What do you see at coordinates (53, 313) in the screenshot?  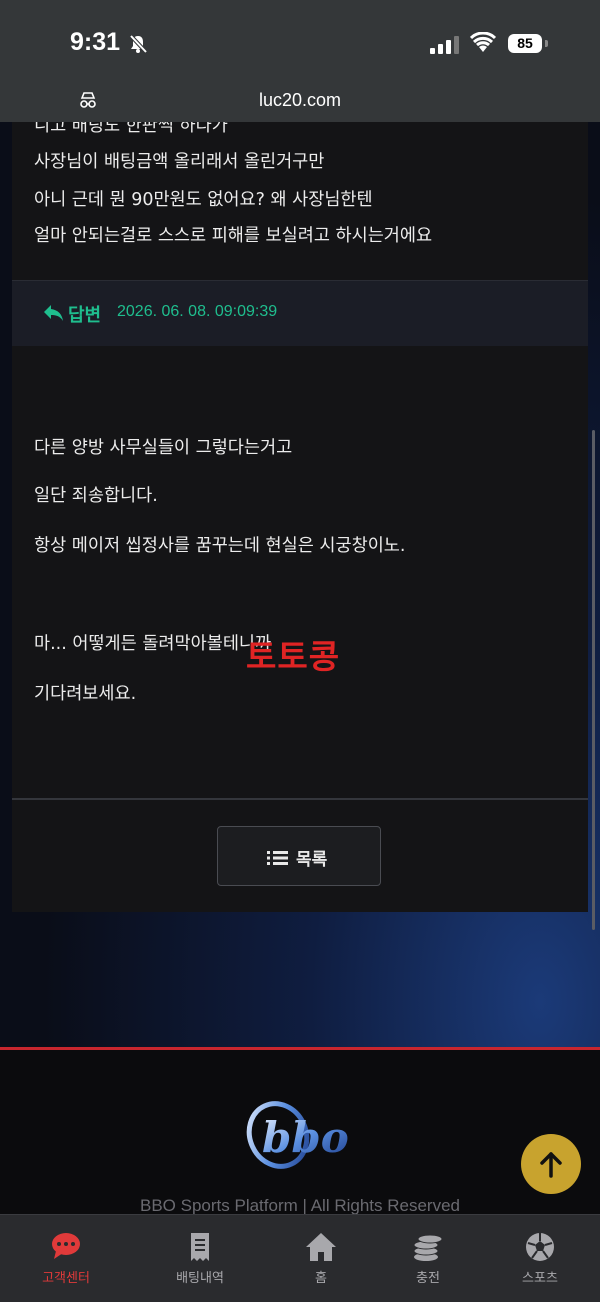 I see `reply-arrow-icon` at bounding box center [53, 313].